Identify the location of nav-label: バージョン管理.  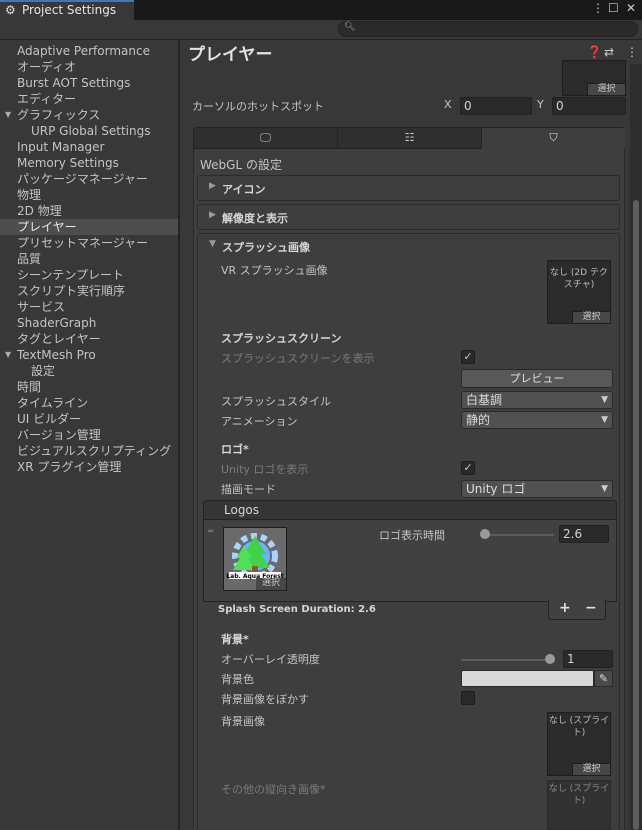
(59, 435).